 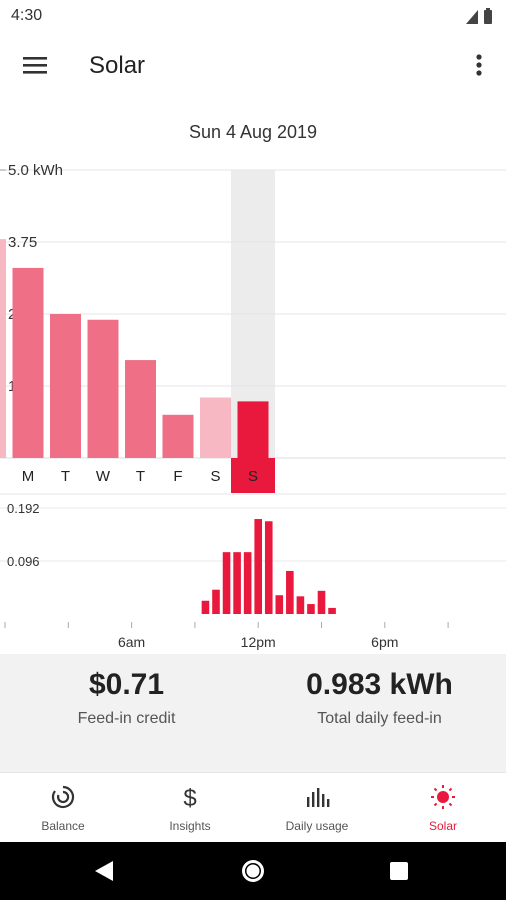 I want to click on nav-balance: Balance, so click(x=63, y=808).